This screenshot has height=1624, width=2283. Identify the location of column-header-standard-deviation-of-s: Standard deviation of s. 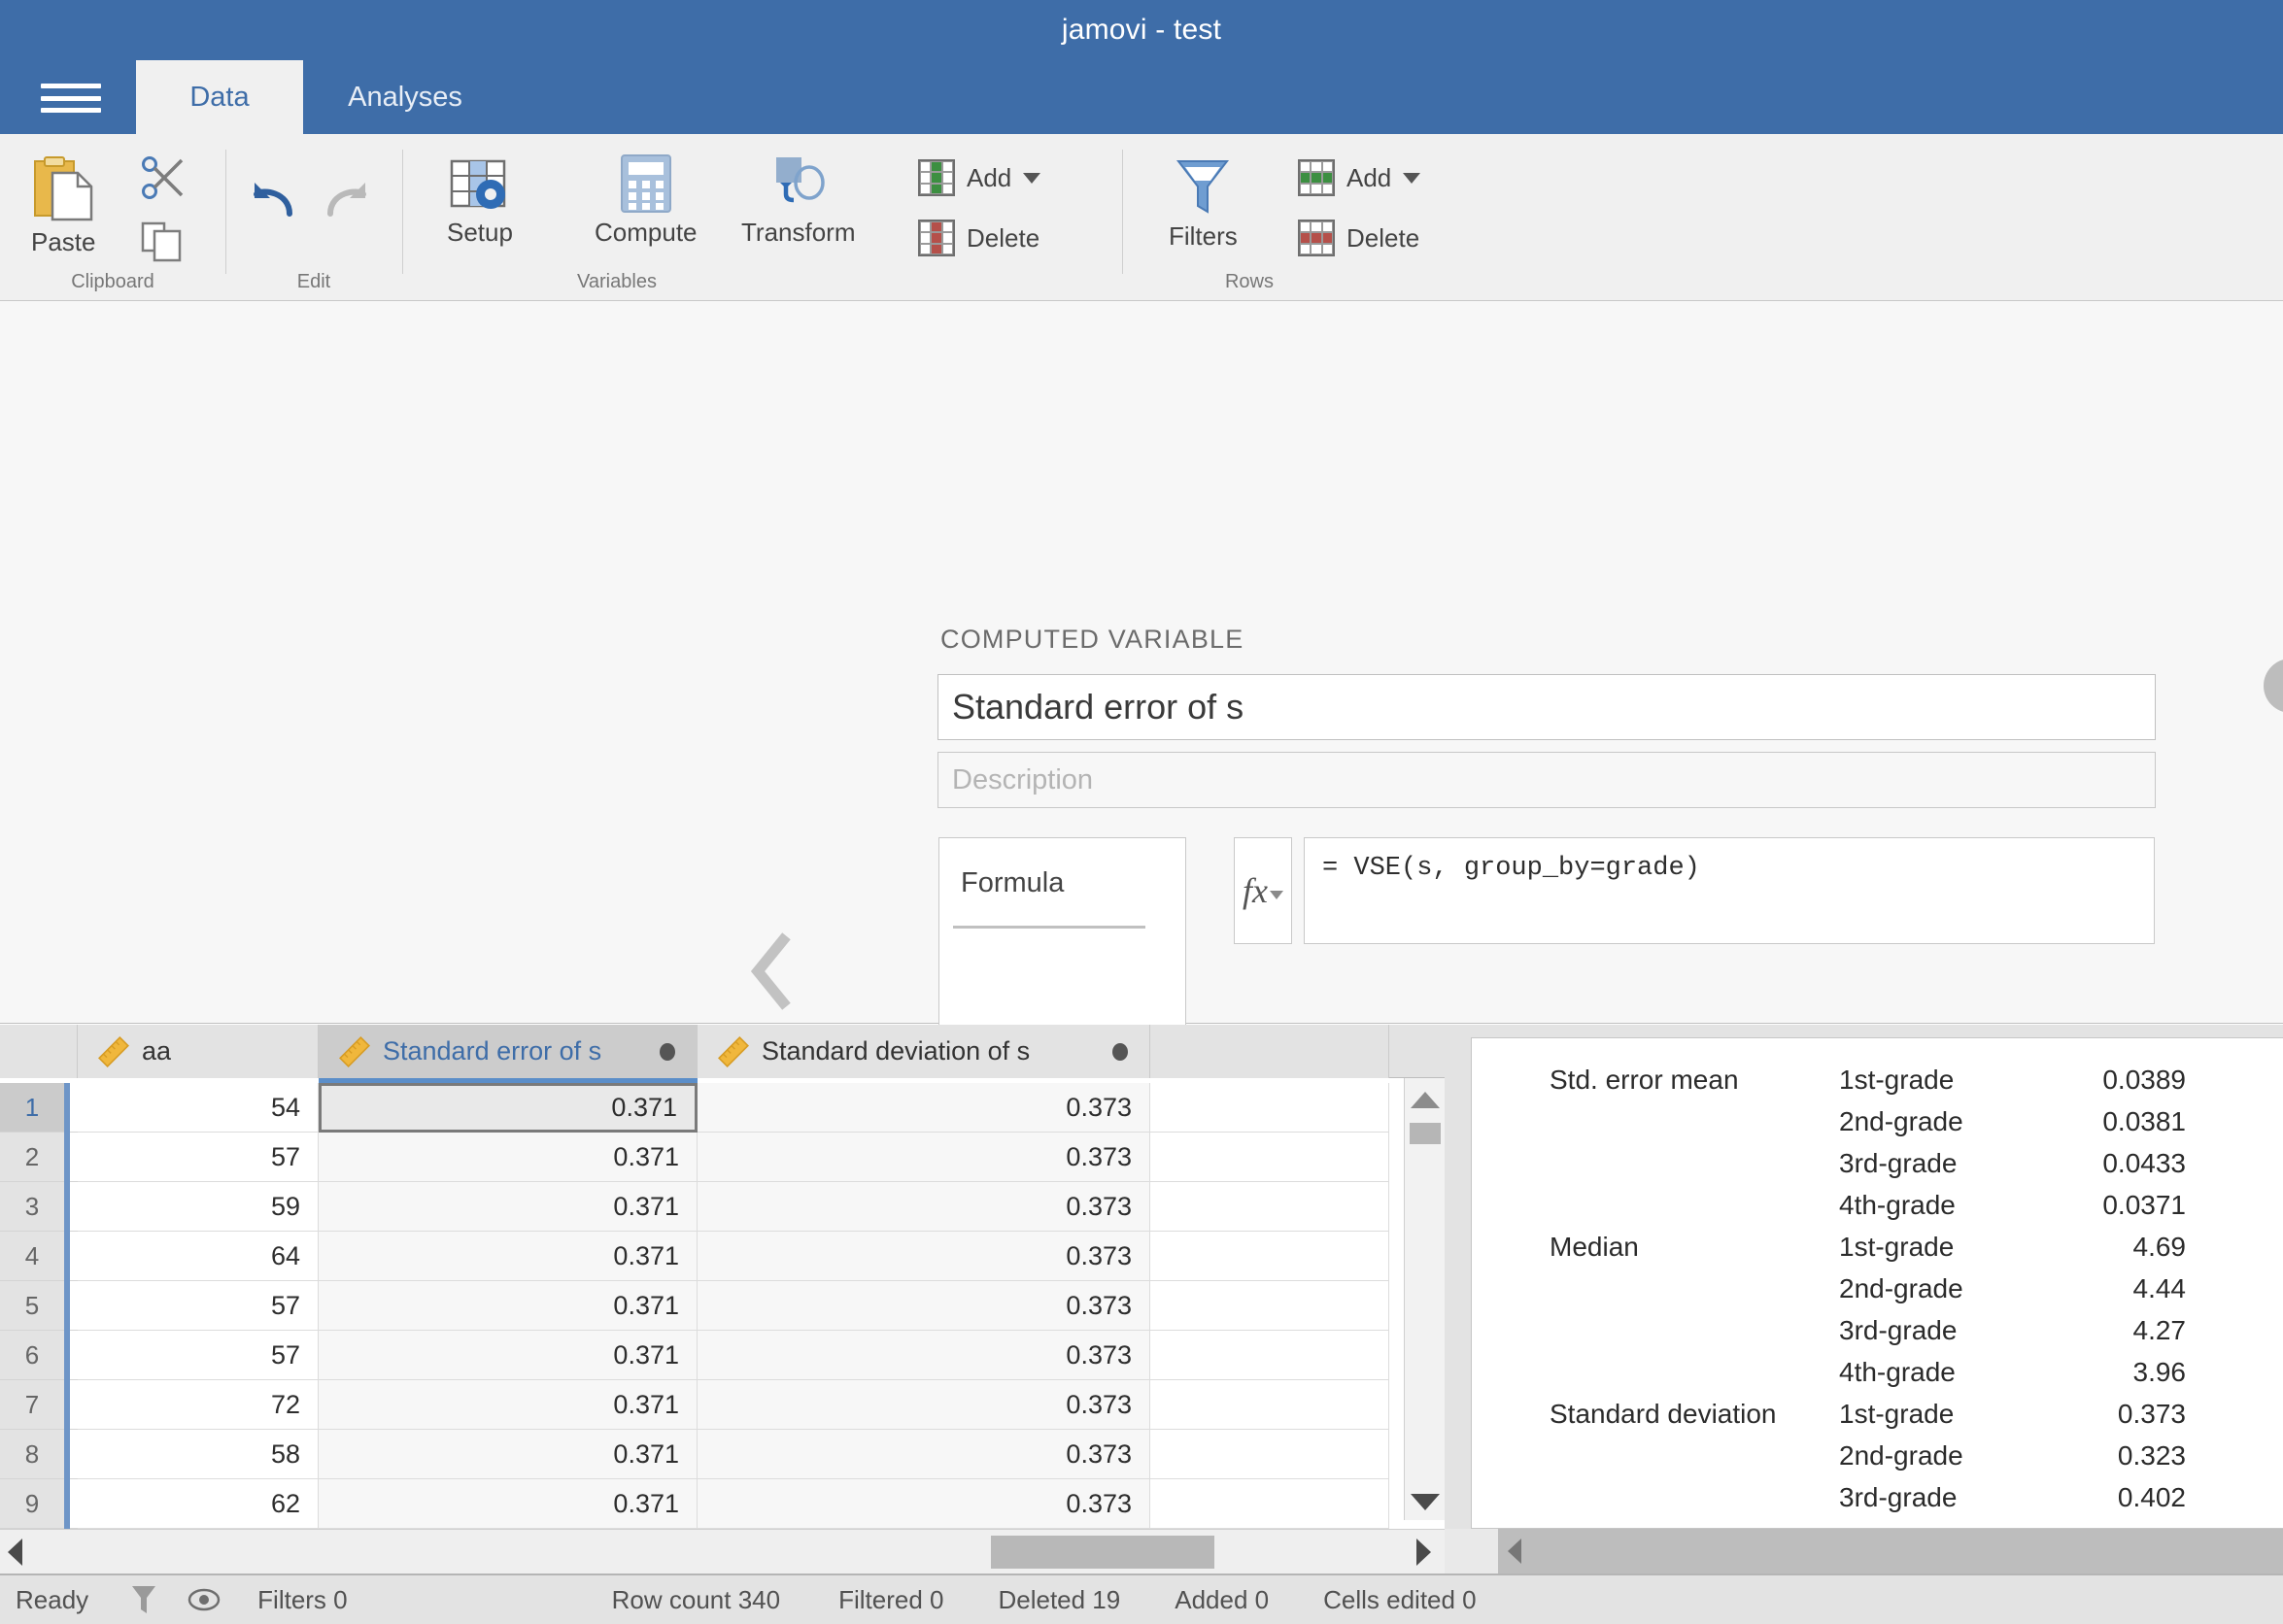
(924, 1051).